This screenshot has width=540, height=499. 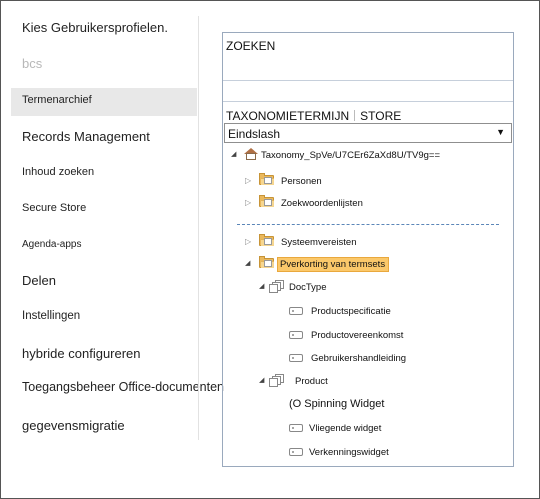 What do you see at coordinates (123, 387) in the screenshot?
I see `nav-item-office-access: Toegangsbeheer Office-documenten` at bounding box center [123, 387].